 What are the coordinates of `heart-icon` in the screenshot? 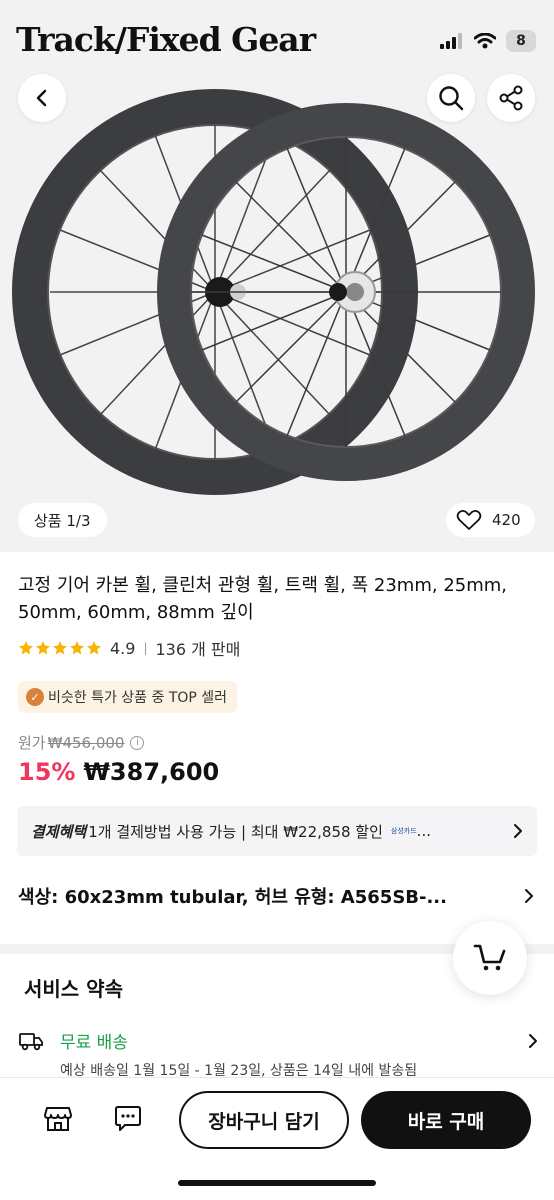 It's located at (469, 519).